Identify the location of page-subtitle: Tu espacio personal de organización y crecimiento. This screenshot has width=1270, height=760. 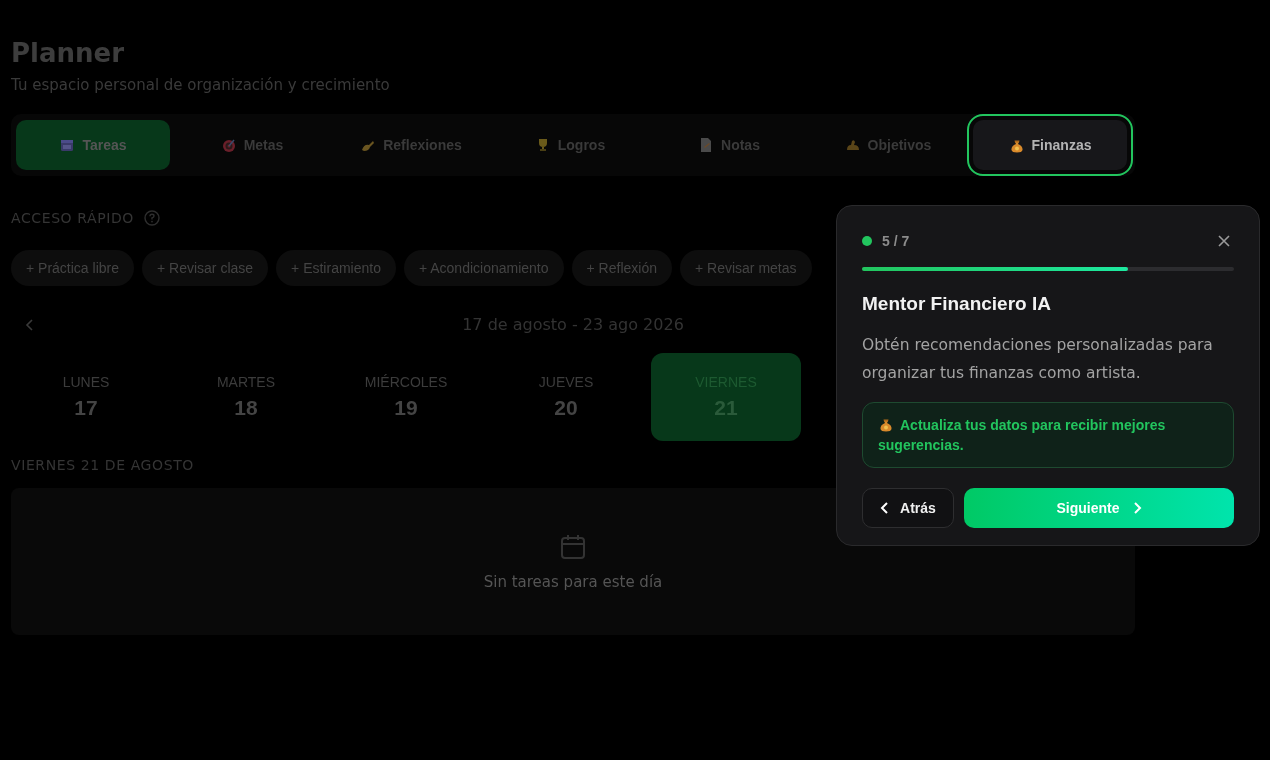
(201, 85).